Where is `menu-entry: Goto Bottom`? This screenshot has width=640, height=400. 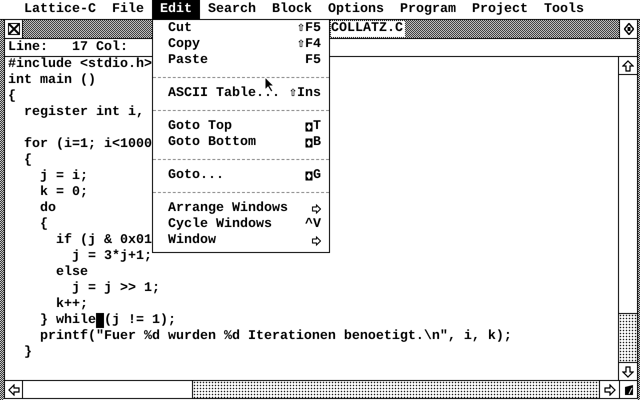
menu-entry: Goto Bottom is located at coordinates (212, 143).